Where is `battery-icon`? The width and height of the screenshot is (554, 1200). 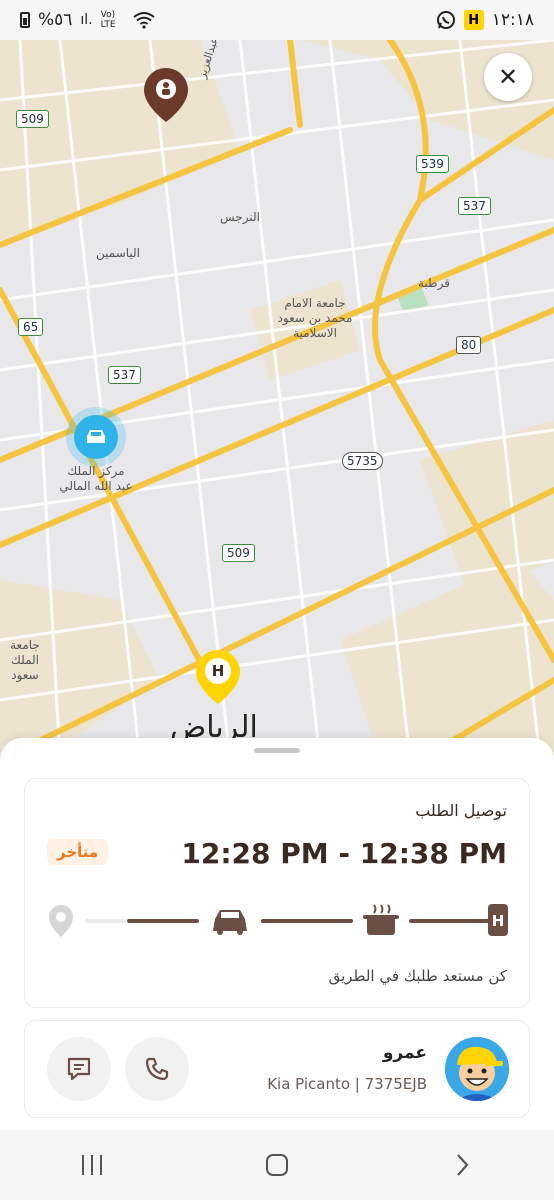 battery-icon is located at coordinates (25, 20).